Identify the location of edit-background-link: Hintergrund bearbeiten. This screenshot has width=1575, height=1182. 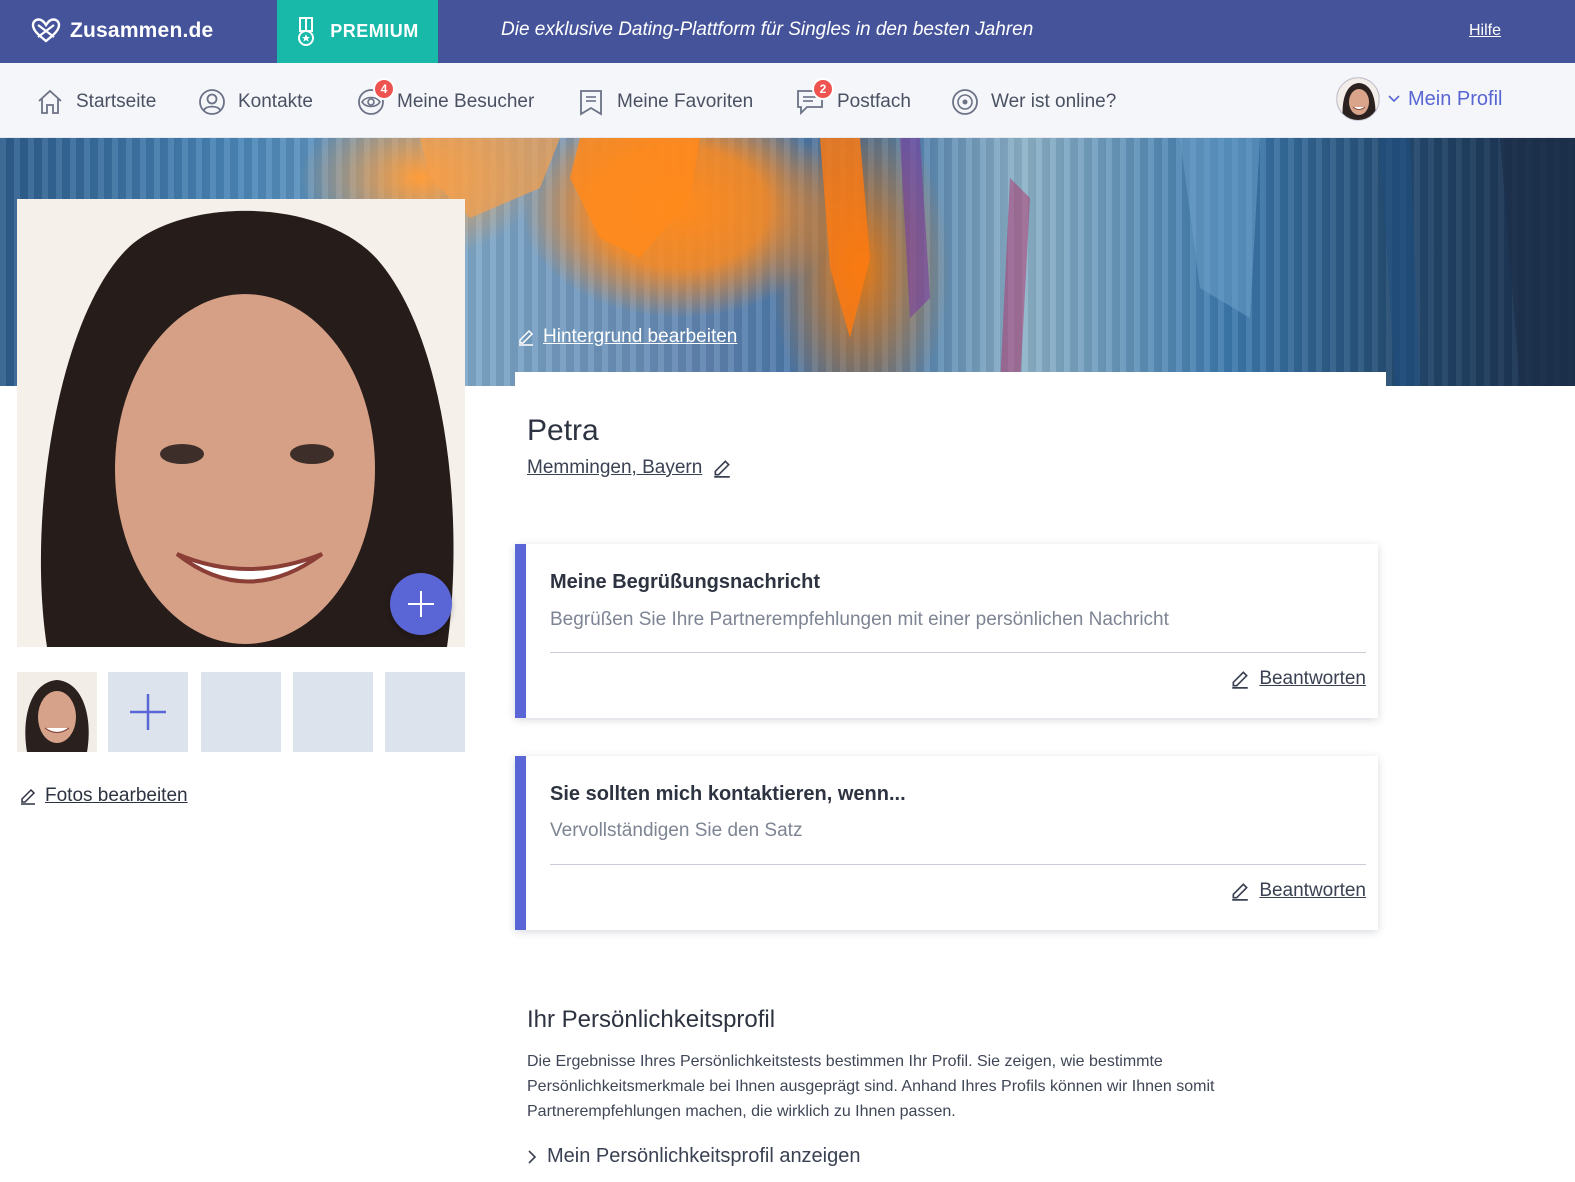
(627, 337).